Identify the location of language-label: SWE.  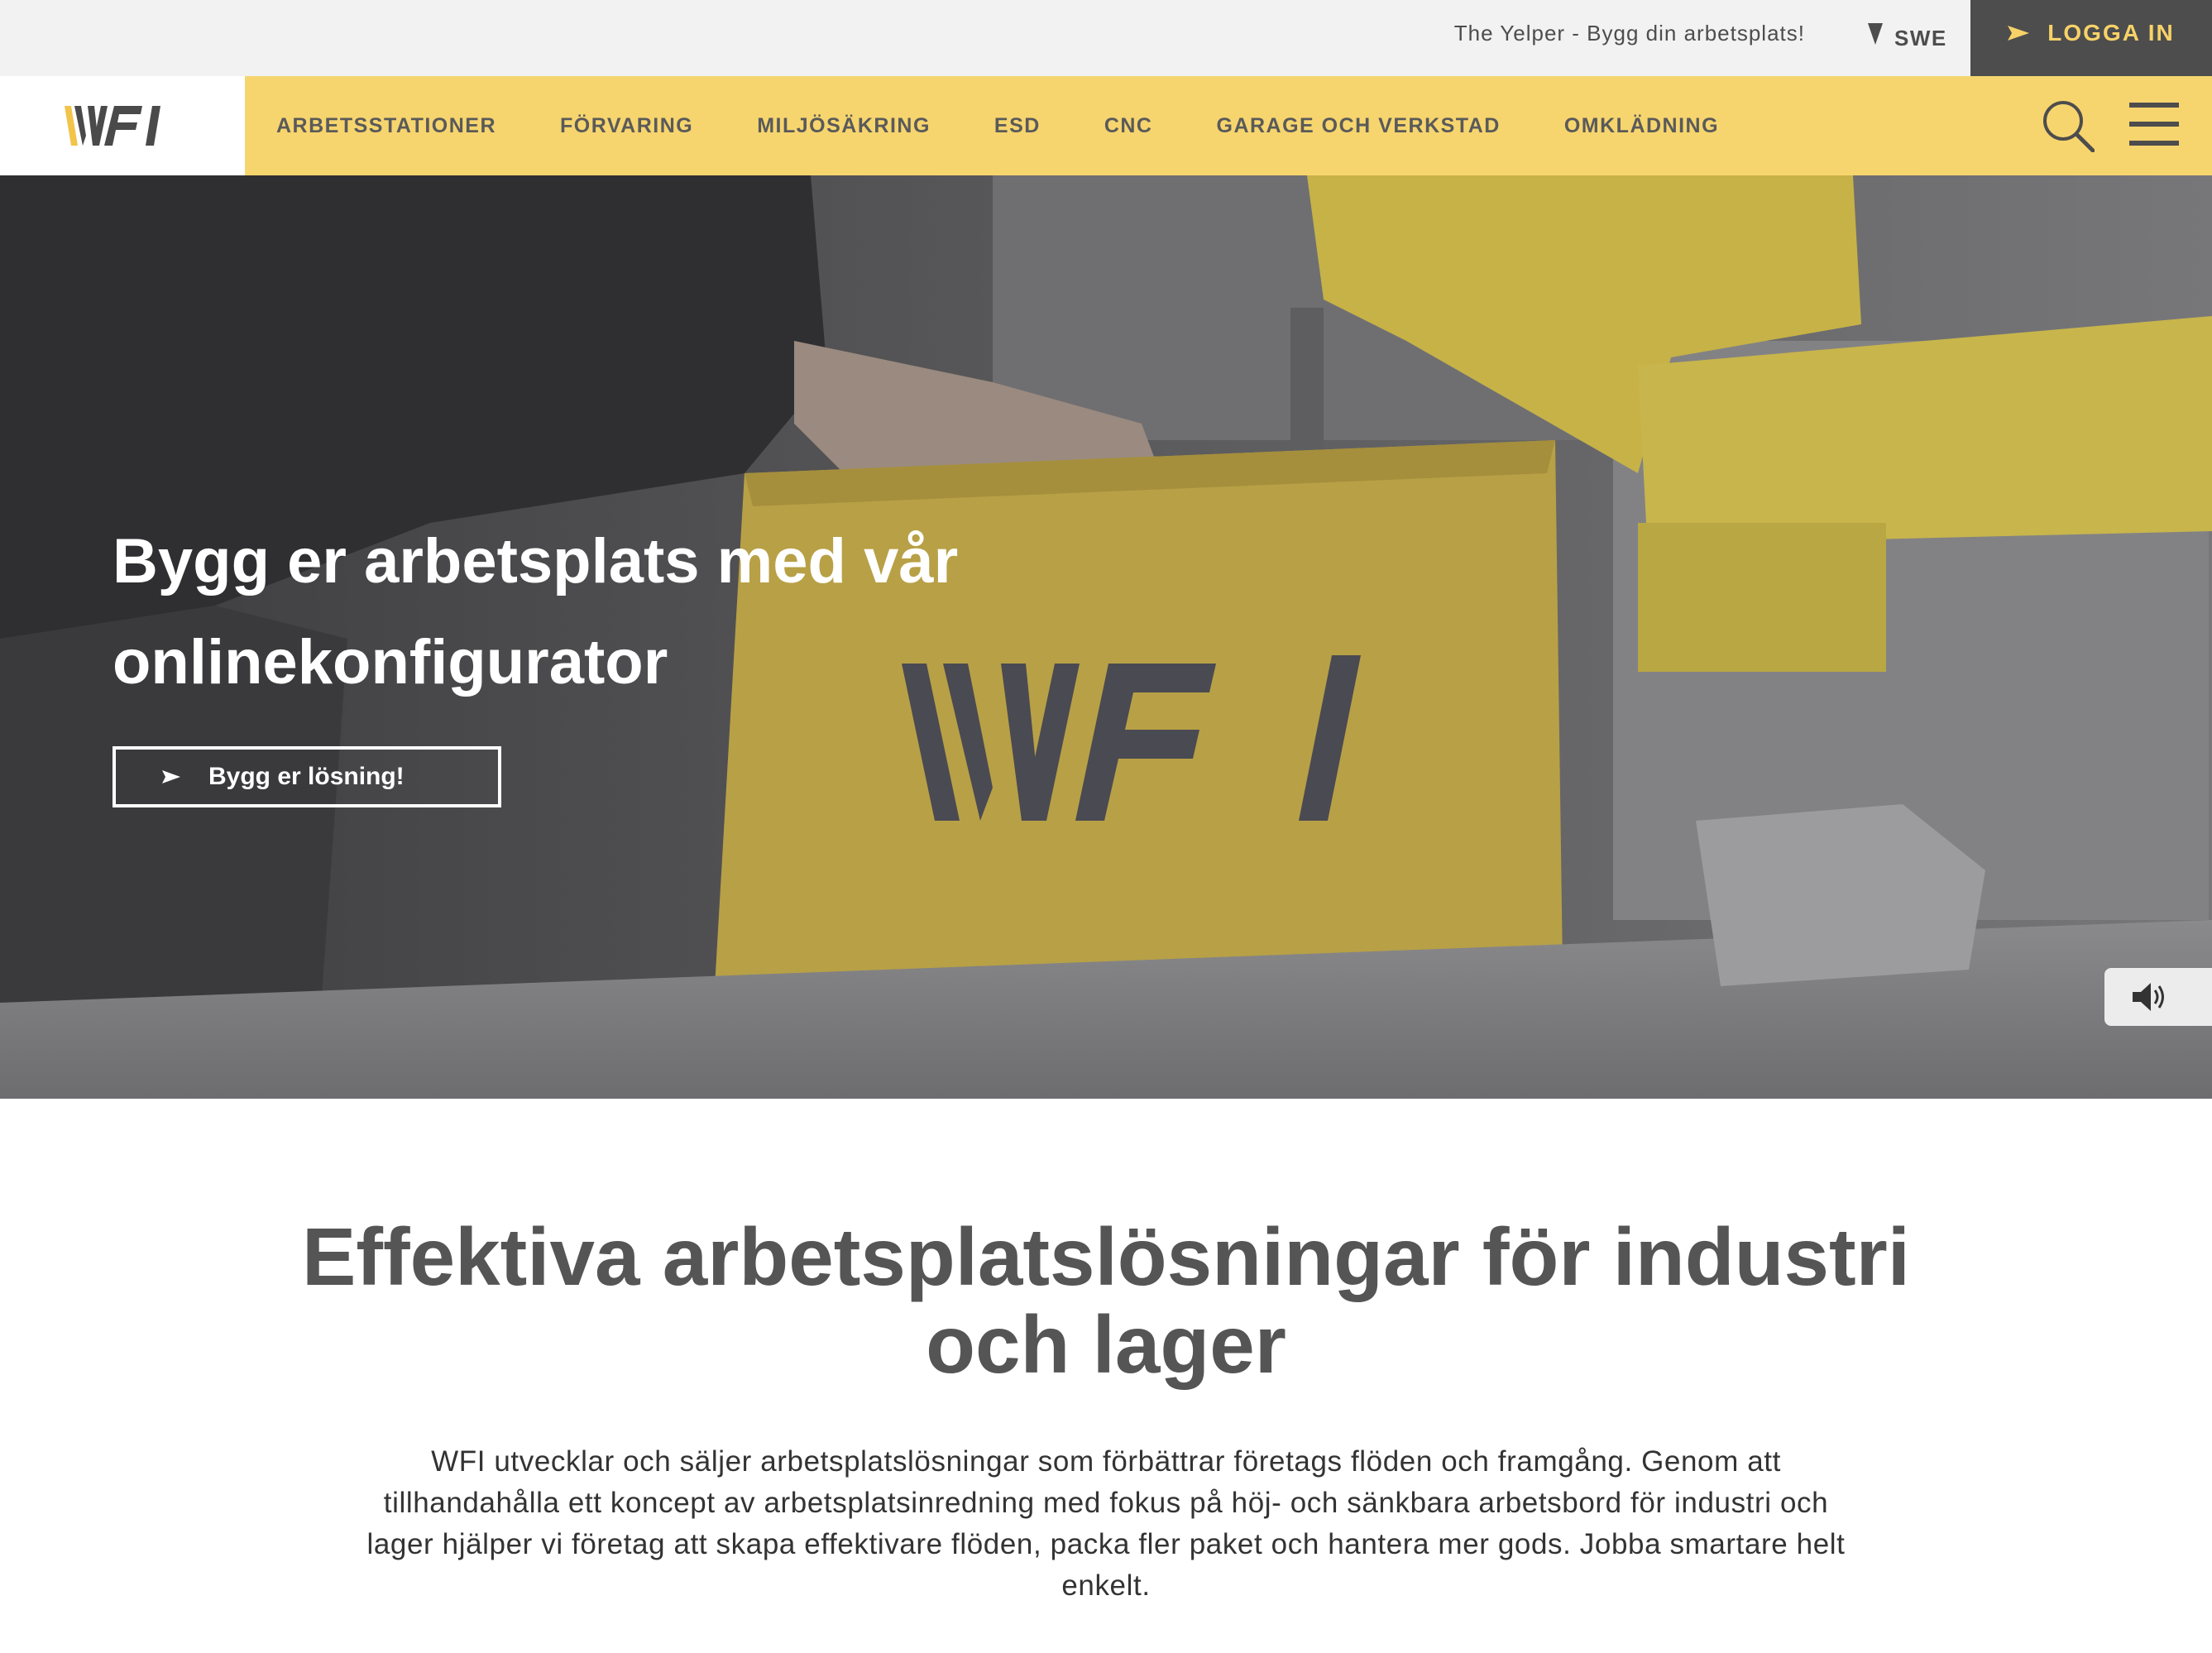
(1920, 38).